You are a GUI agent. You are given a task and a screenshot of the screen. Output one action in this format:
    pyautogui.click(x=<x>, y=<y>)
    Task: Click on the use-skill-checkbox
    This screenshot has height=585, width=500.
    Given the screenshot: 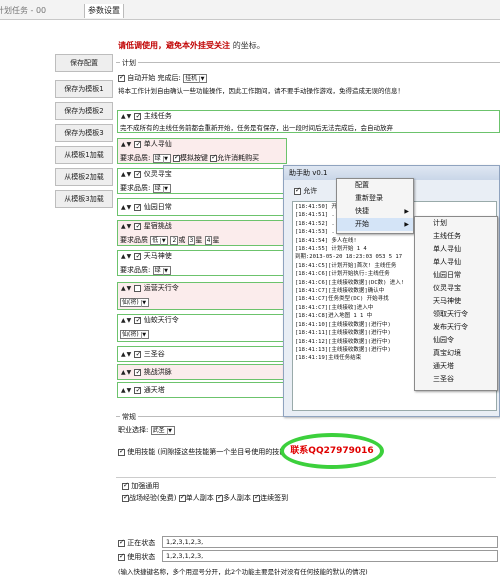 What is the action you would take?
    pyautogui.click(x=121, y=451)
    